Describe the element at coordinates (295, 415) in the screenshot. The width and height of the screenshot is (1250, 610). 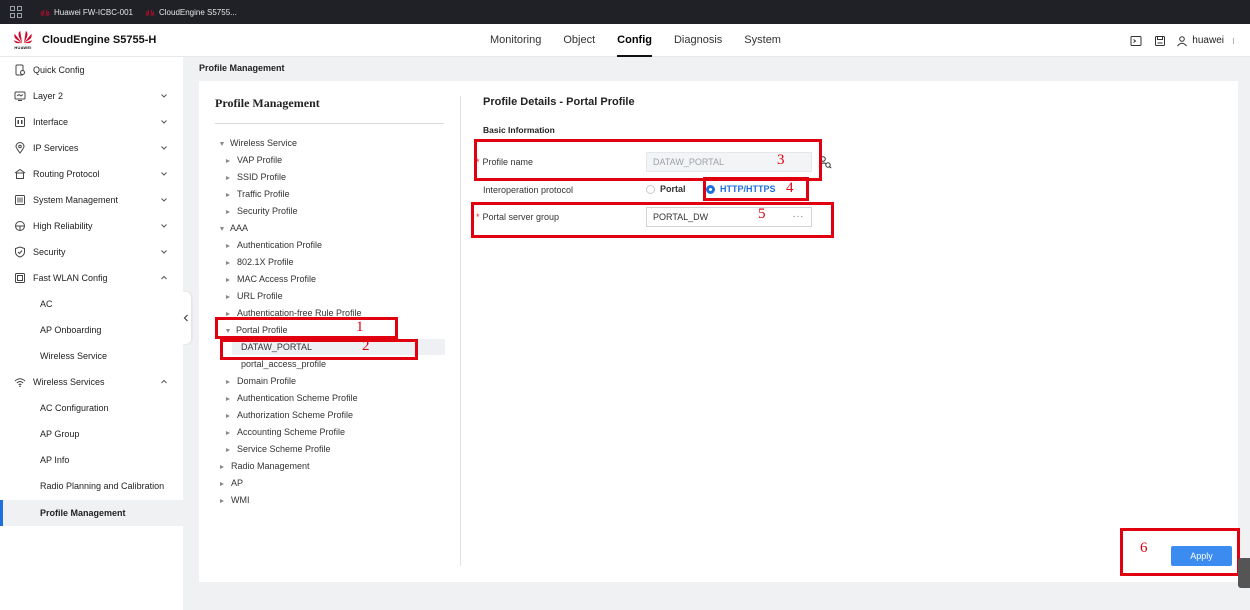
I see `tree-node-label: Authorization Scheme Profile` at that location.